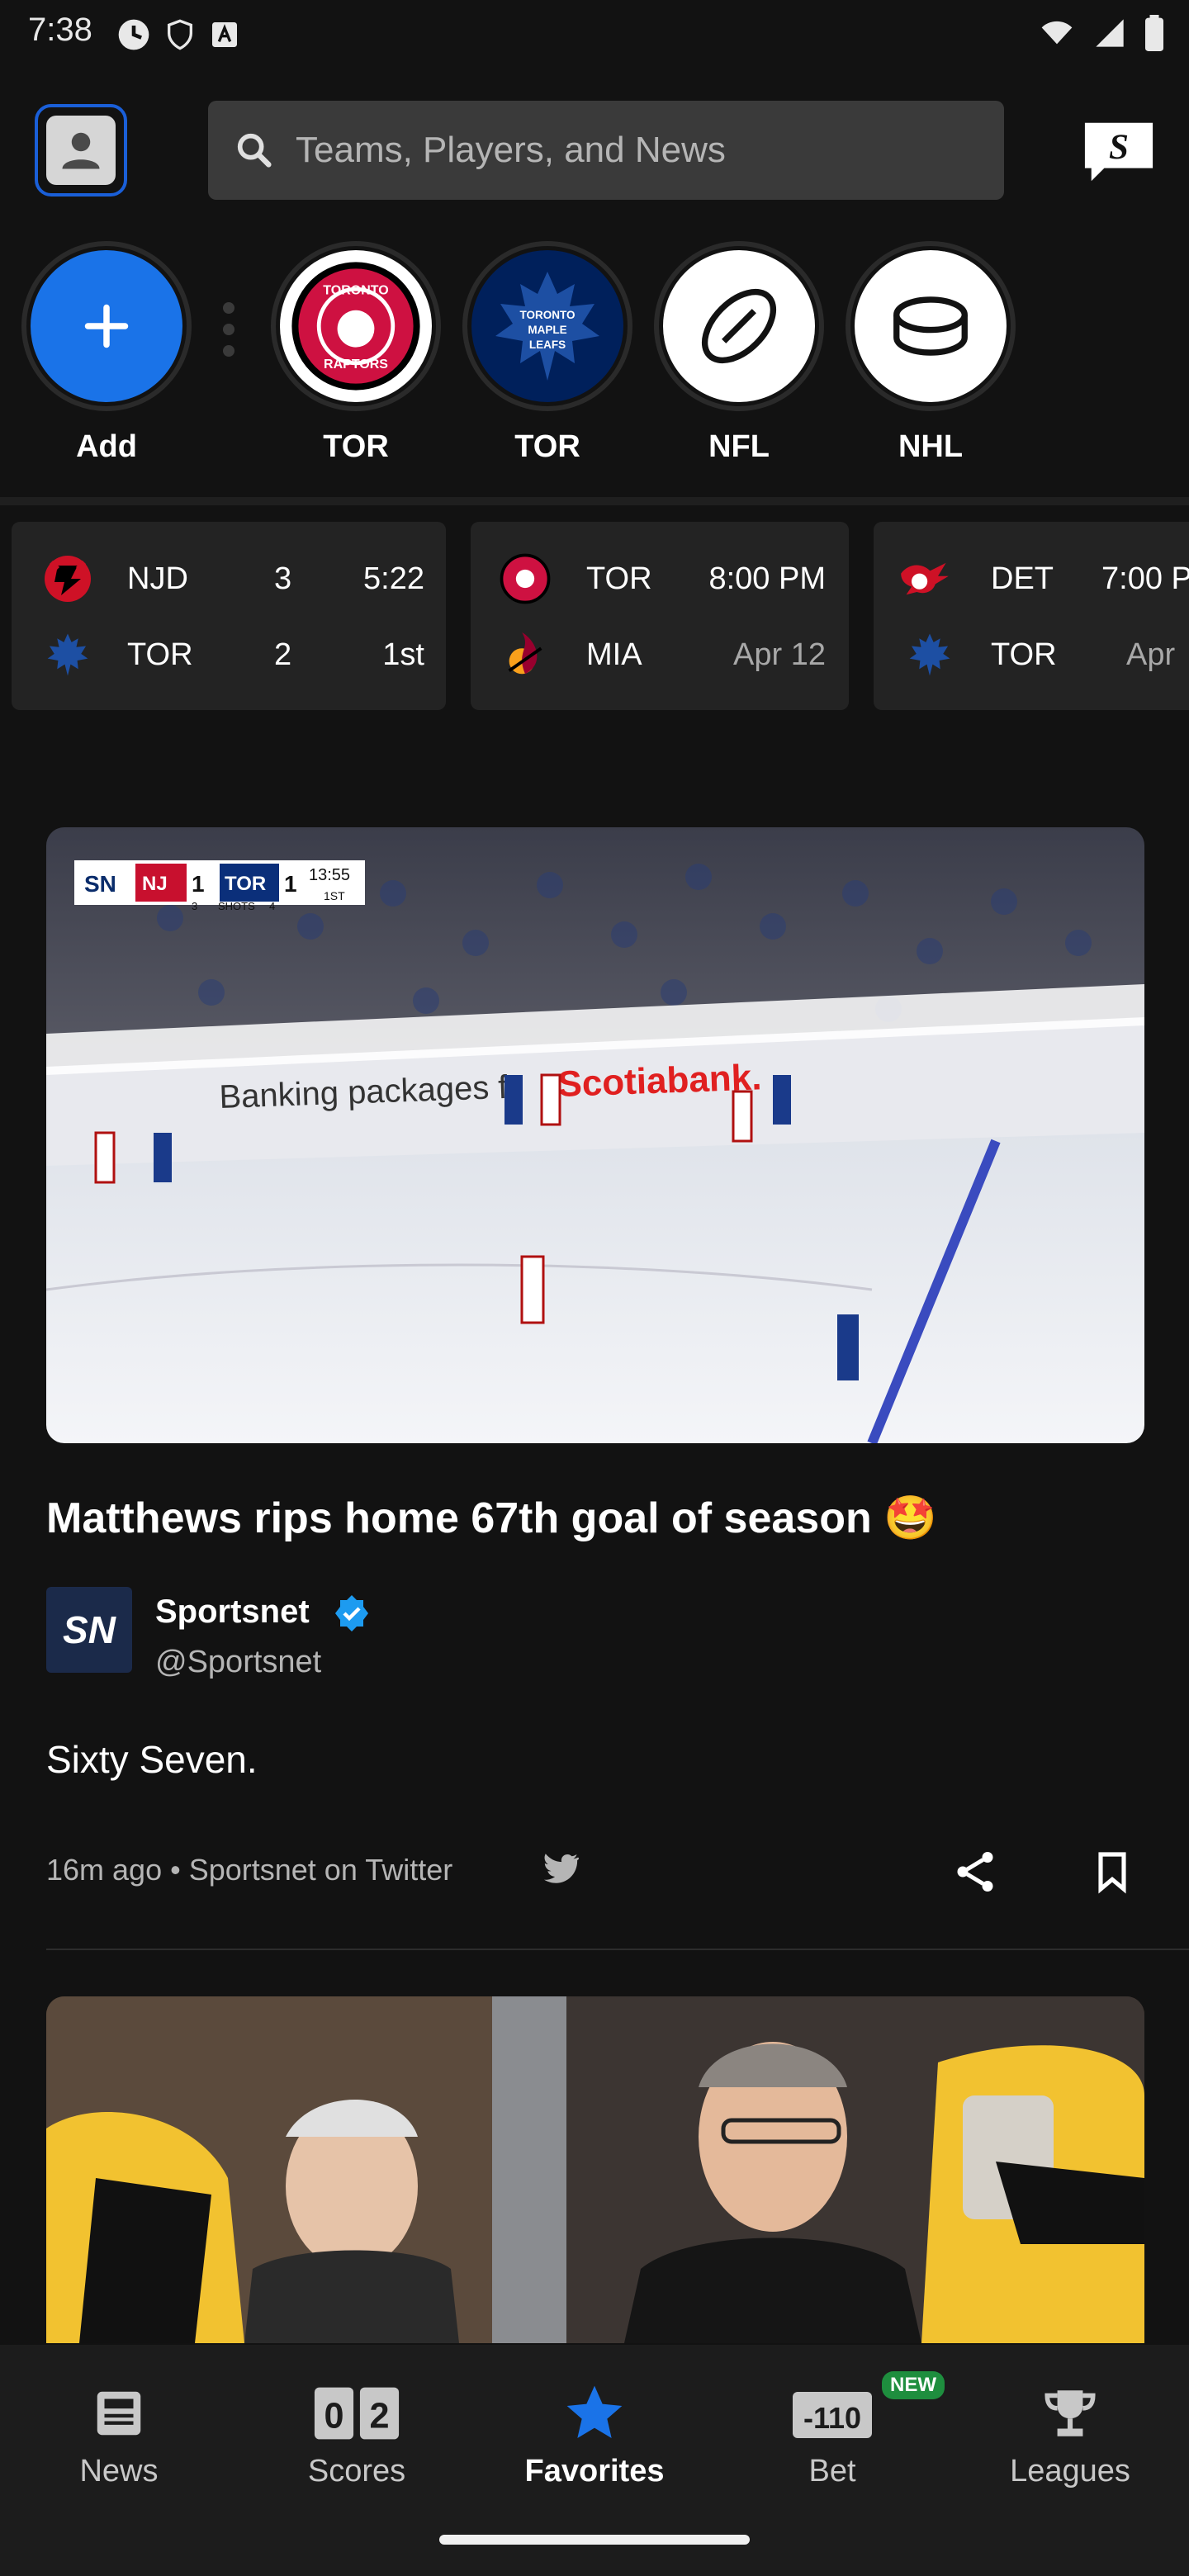 The height and width of the screenshot is (2576, 1189). Describe the element at coordinates (779, 654) in the screenshot. I see `game-date: Apr 12` at that location.